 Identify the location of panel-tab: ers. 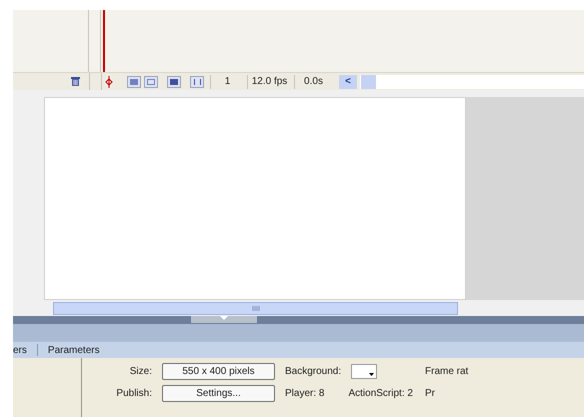
(20, 350).